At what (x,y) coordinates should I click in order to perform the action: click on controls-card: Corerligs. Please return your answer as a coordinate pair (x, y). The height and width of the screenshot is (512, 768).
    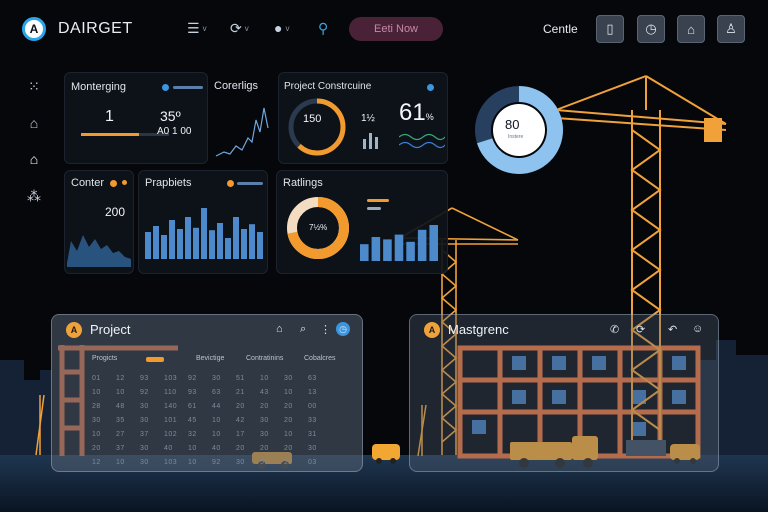
    Looking at the image, I should click on (240, 118).